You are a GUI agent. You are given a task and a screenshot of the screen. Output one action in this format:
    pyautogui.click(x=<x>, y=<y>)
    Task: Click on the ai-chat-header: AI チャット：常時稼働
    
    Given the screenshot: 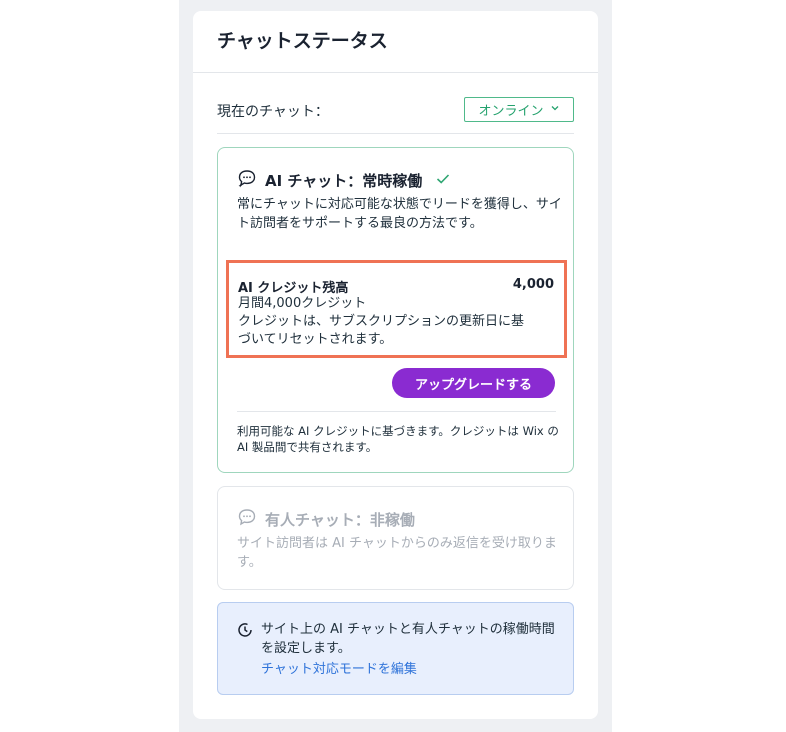 What is the action you would take?
    pyautogui.click(x=343, y=180)
    